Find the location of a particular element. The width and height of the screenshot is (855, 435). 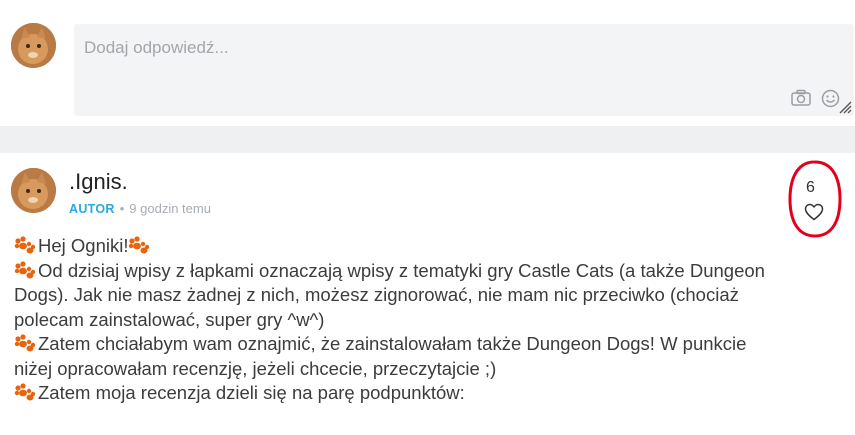

author-badge: AUTOR is located at coordinates (92, 209).